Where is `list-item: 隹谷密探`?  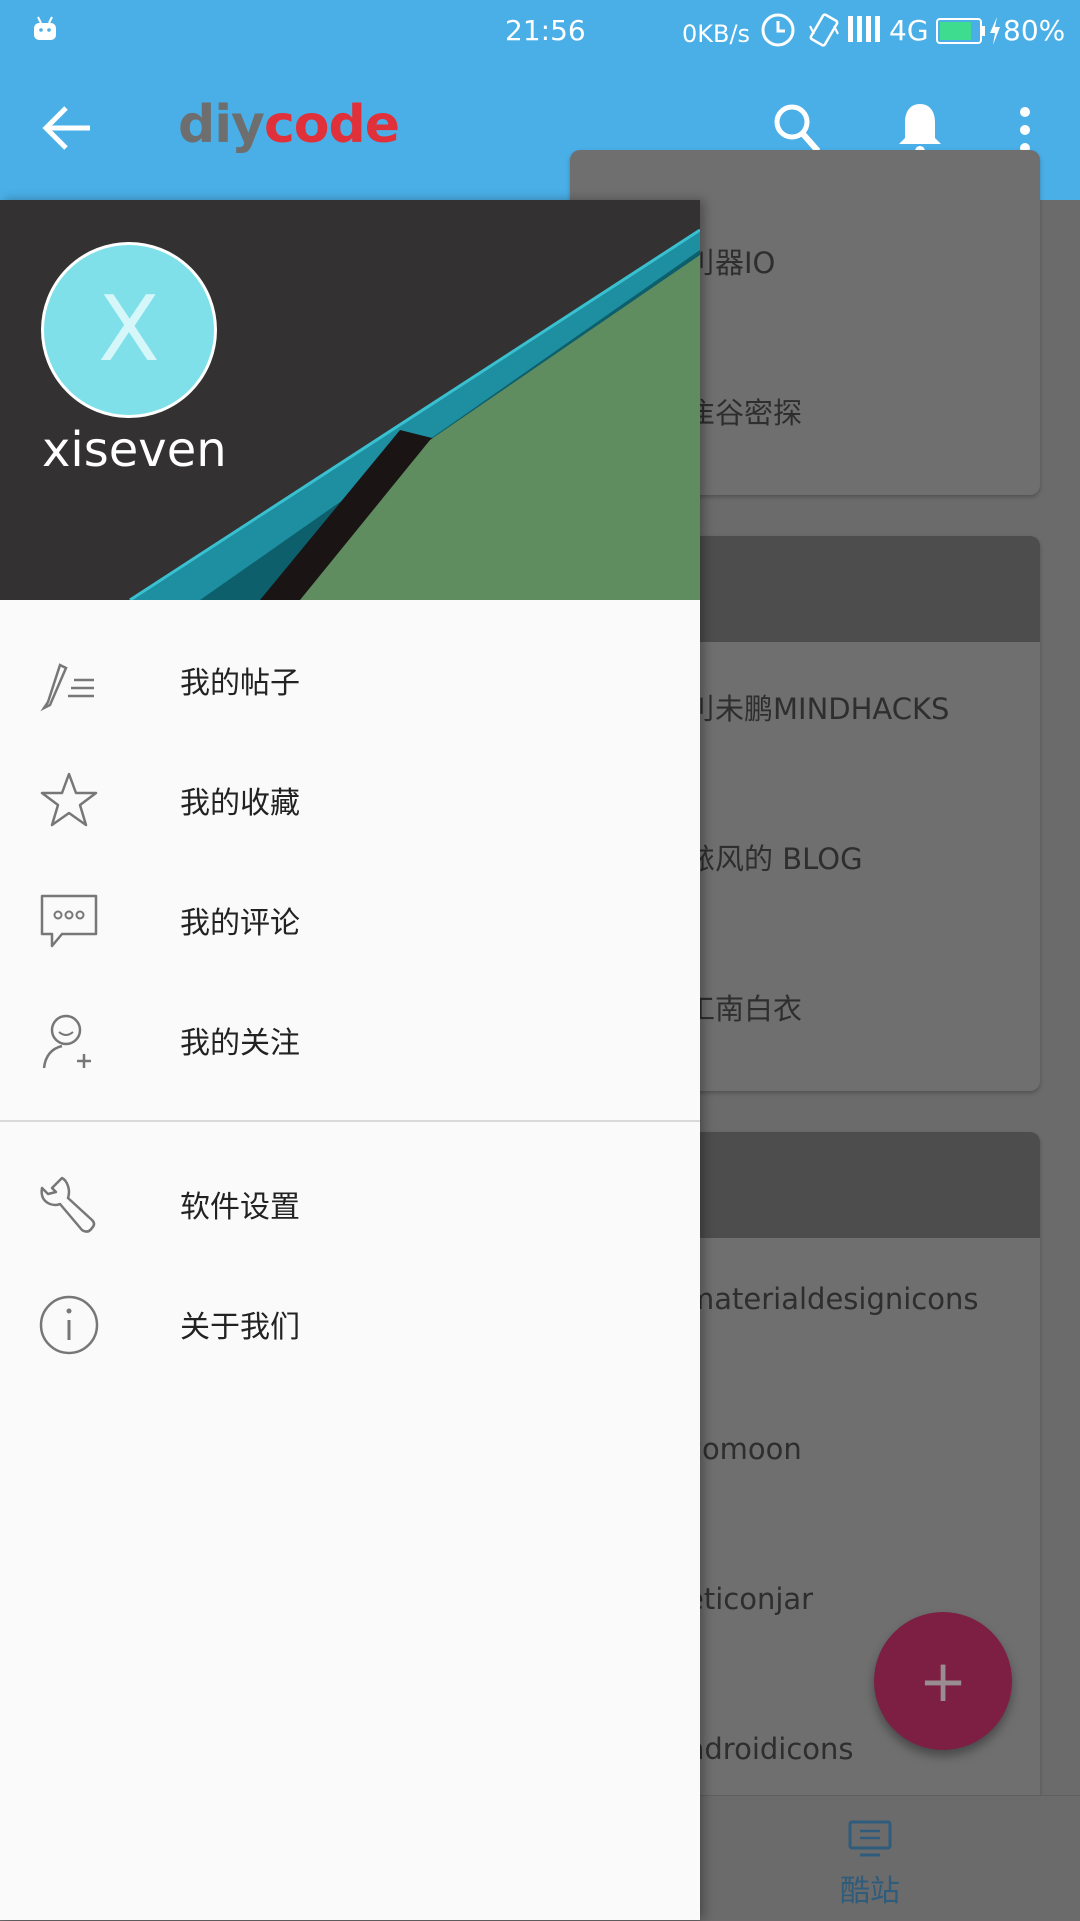
list-item: 隹谷密探 is located at coordinates (744, 411).